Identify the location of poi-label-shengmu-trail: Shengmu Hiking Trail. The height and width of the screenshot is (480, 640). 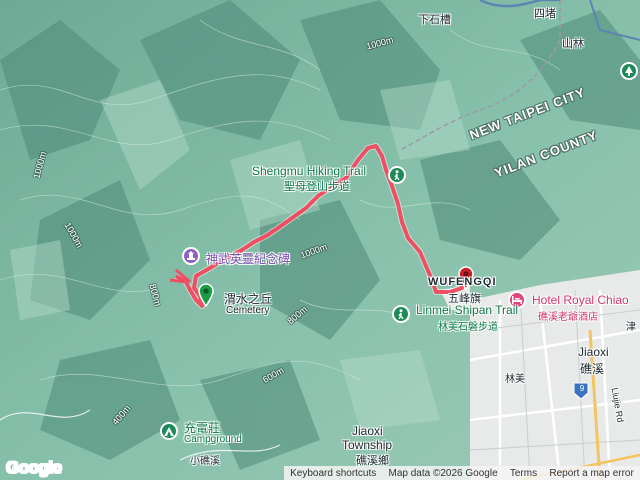
(309, 171).